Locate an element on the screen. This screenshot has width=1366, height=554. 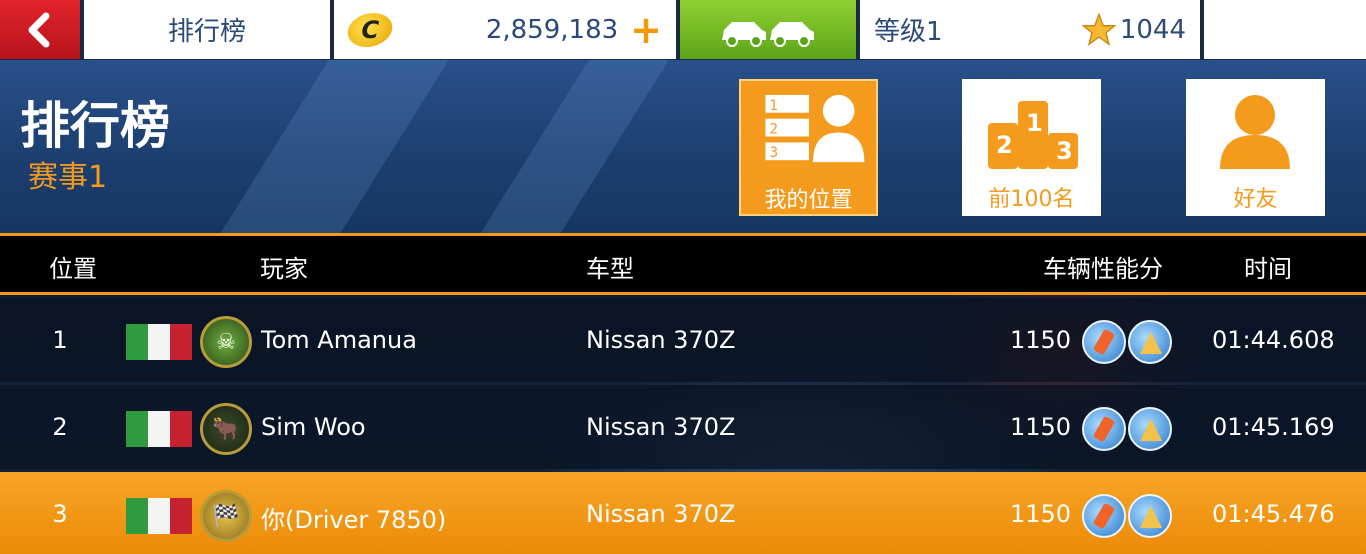
tab-friends: 好友 is located at coordinates (1255, 147).